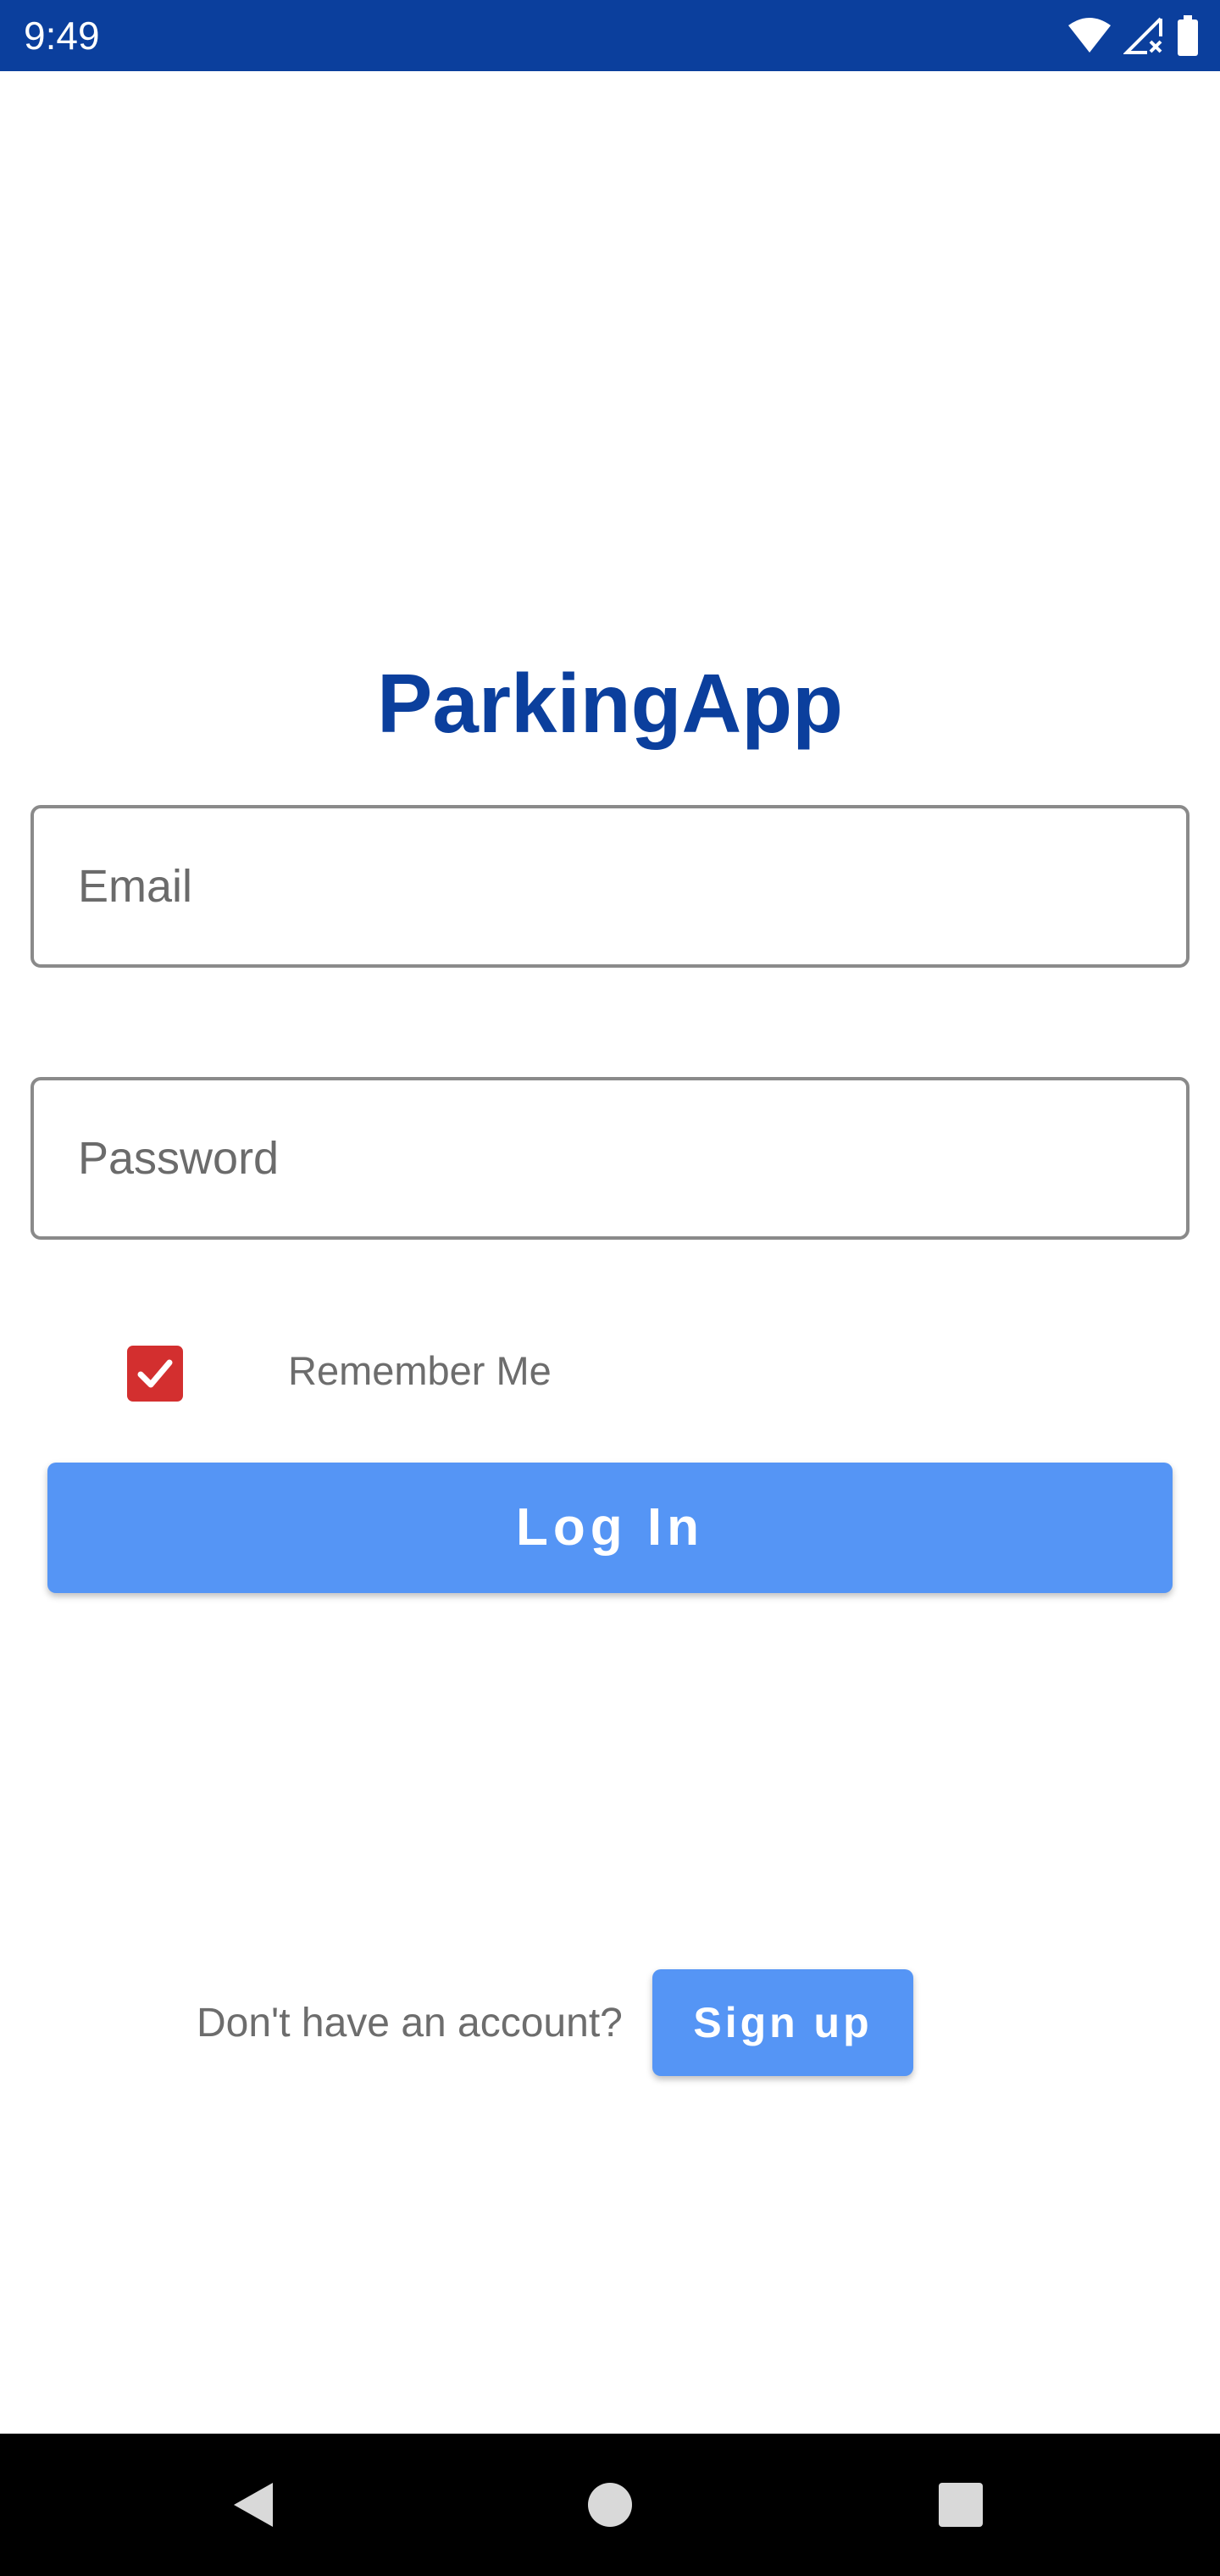 The height and width of the screenshot is (2576, 1220). Describe the element at coordinates (420, 1370) in the screenshot. I see `remember-me-label: Remember Me` at that location.